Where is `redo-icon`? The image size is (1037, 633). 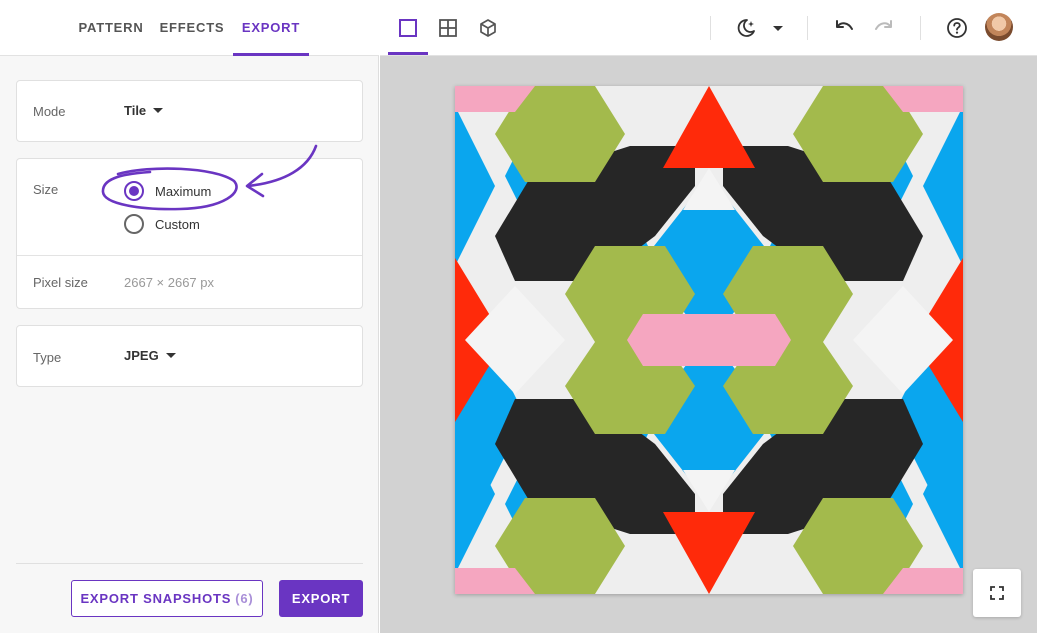 redo-icon is located at coordinates (883, 25).